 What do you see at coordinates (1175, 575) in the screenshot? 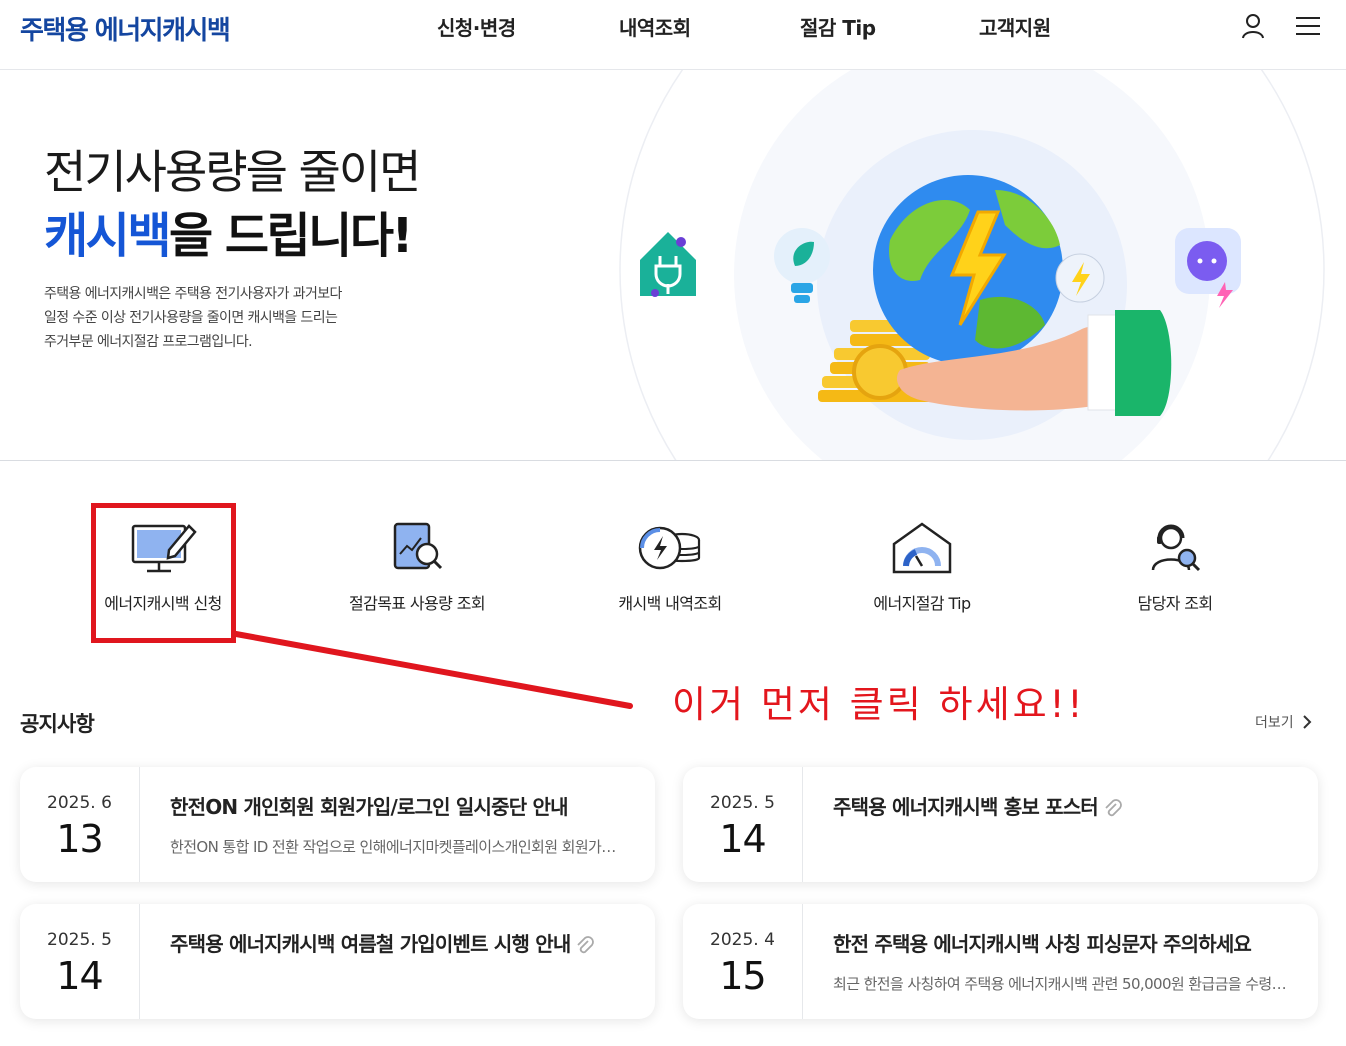
I see `quick-menu-agent: 담당자 조회` at bounding box center [1175, 575].